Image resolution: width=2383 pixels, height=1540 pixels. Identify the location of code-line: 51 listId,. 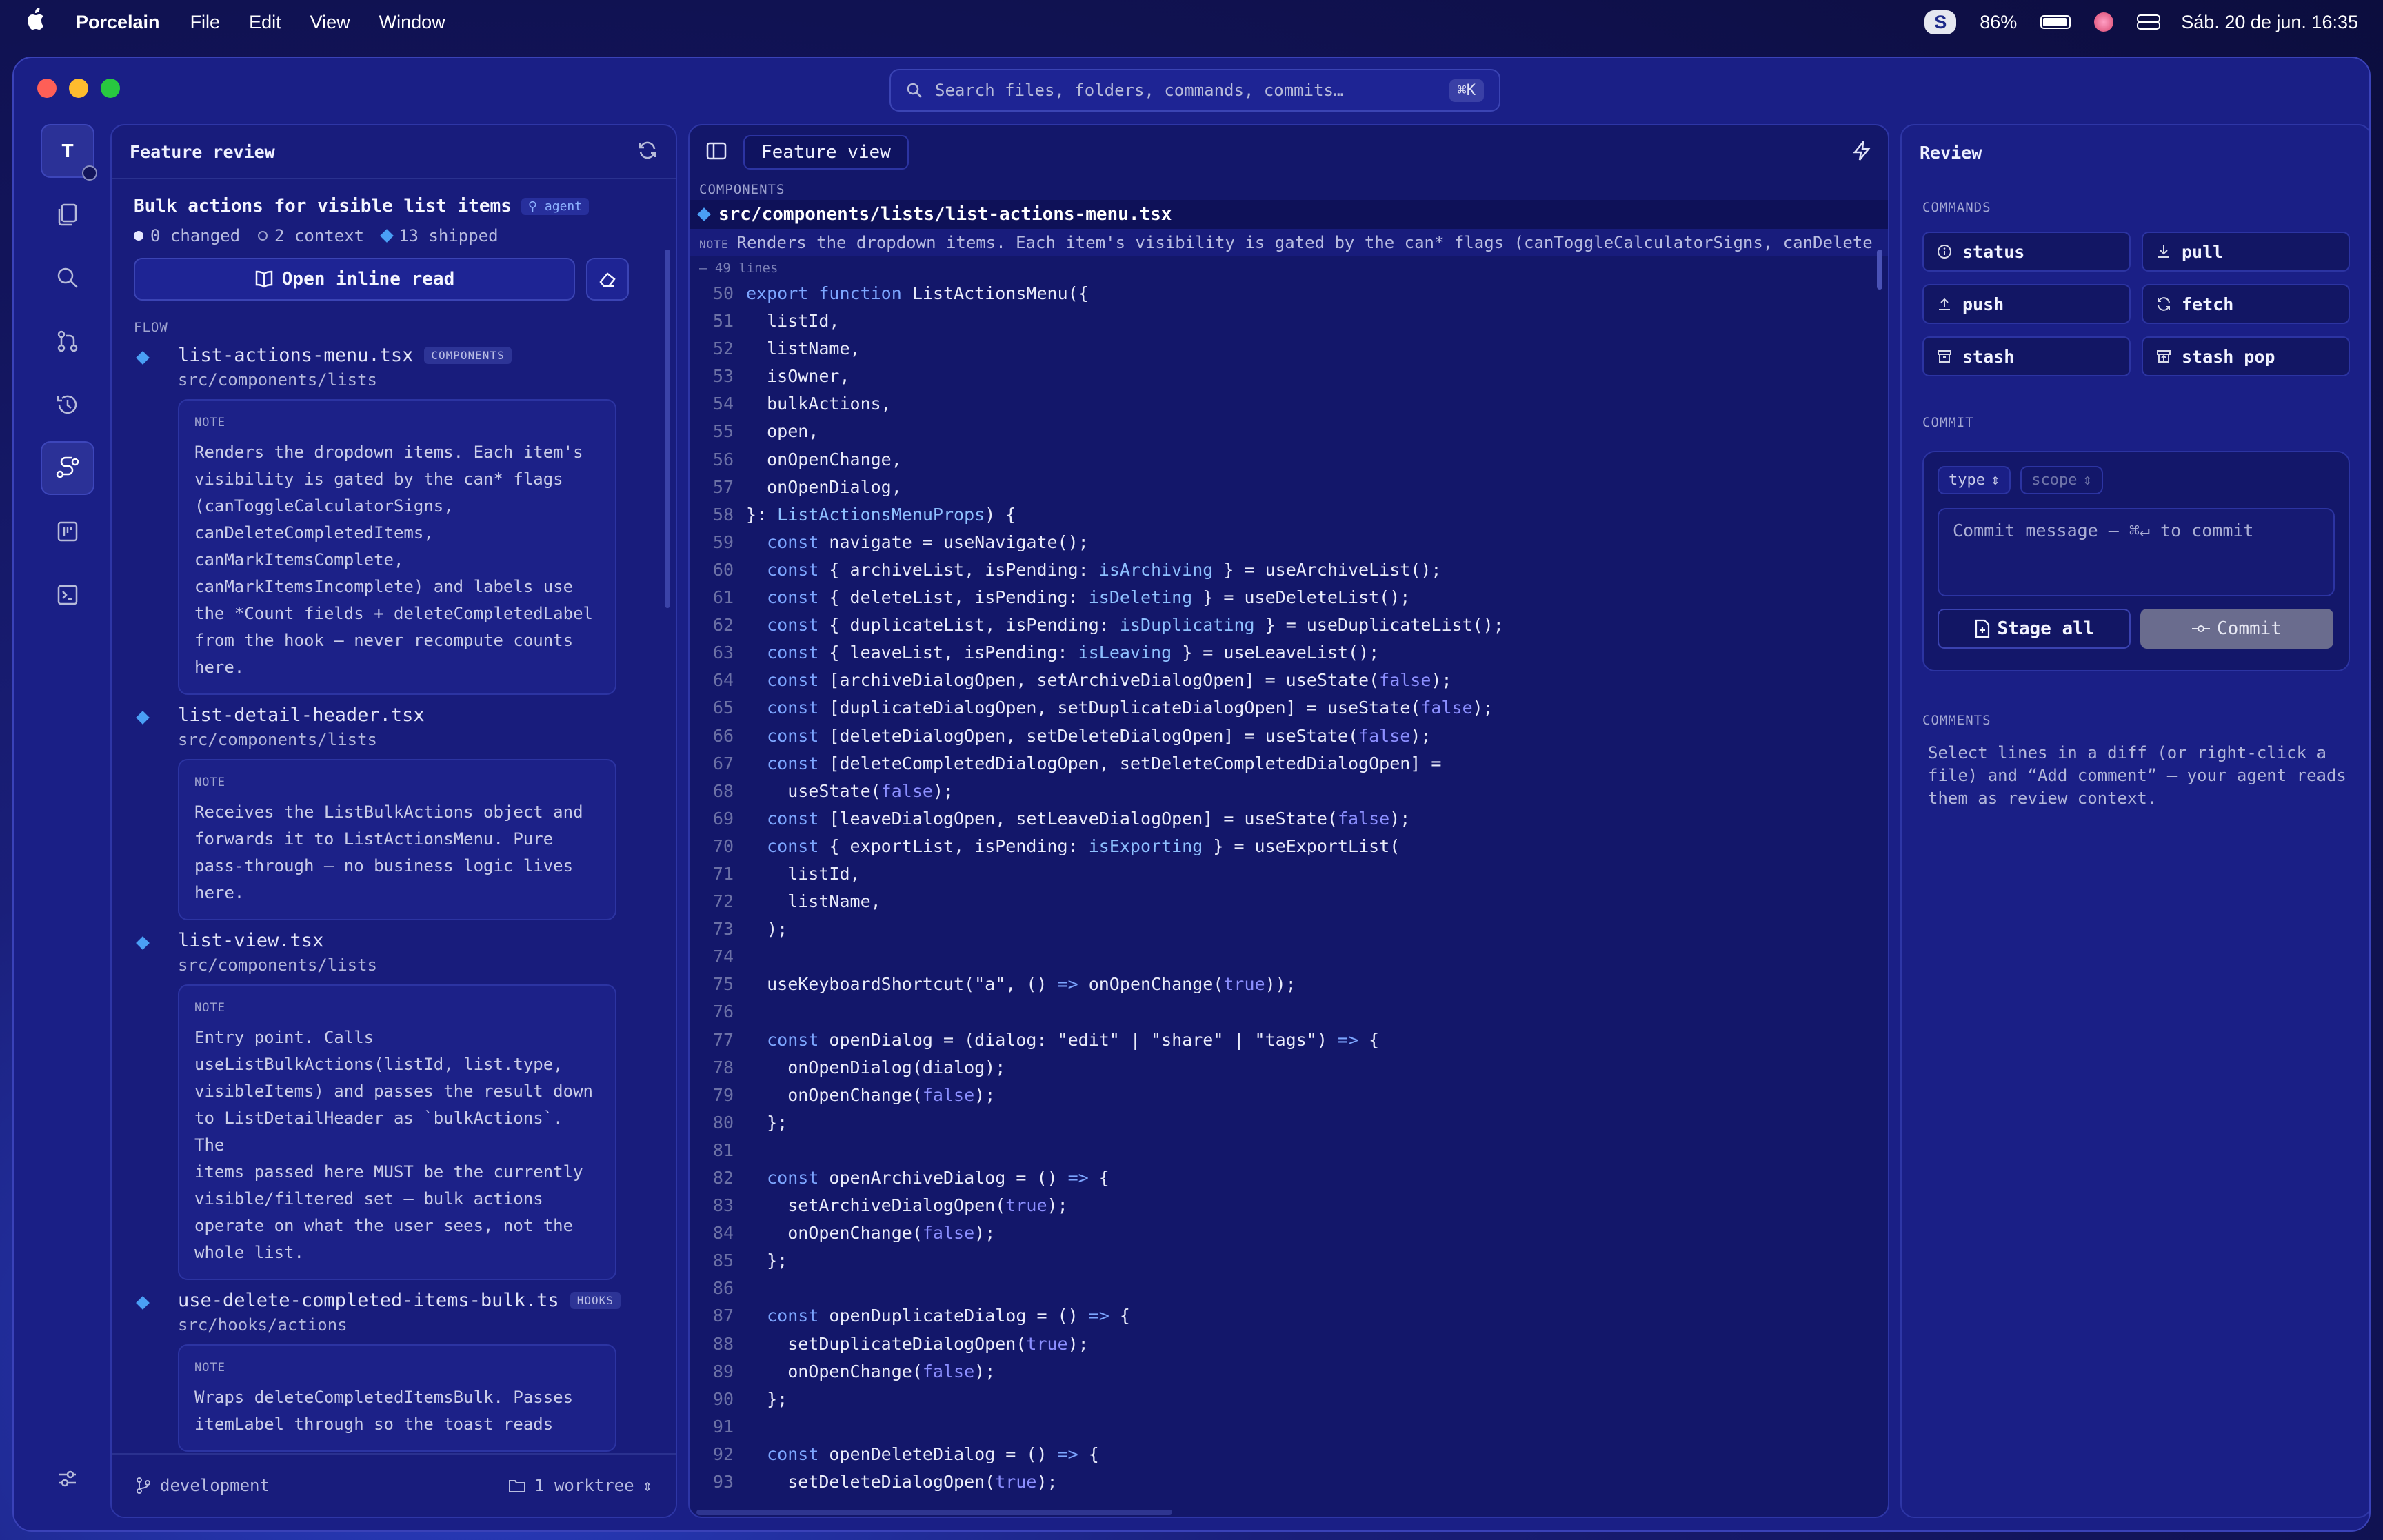
(1289, 321).